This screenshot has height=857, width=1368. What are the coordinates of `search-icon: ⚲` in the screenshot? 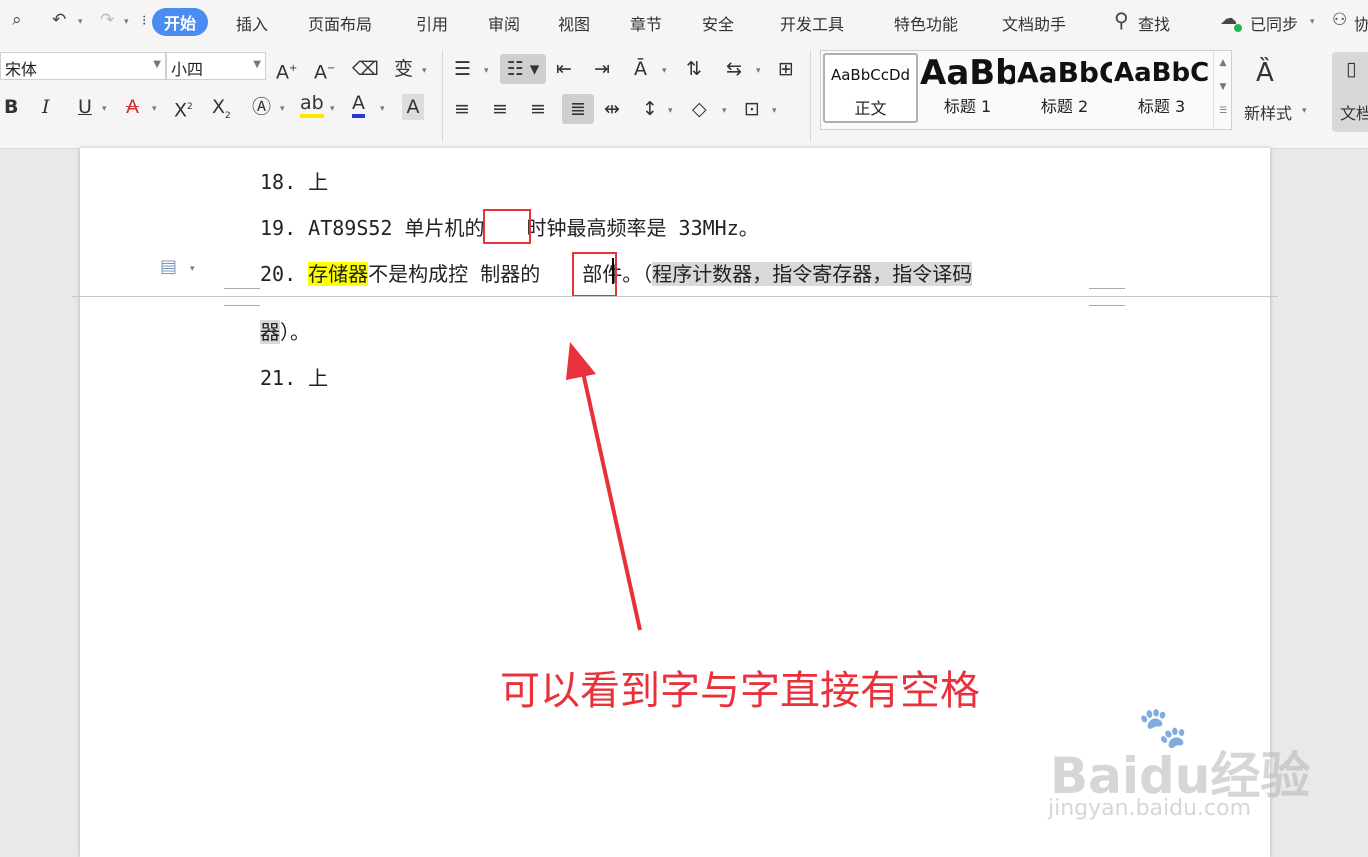 It's located at (1121, 20).